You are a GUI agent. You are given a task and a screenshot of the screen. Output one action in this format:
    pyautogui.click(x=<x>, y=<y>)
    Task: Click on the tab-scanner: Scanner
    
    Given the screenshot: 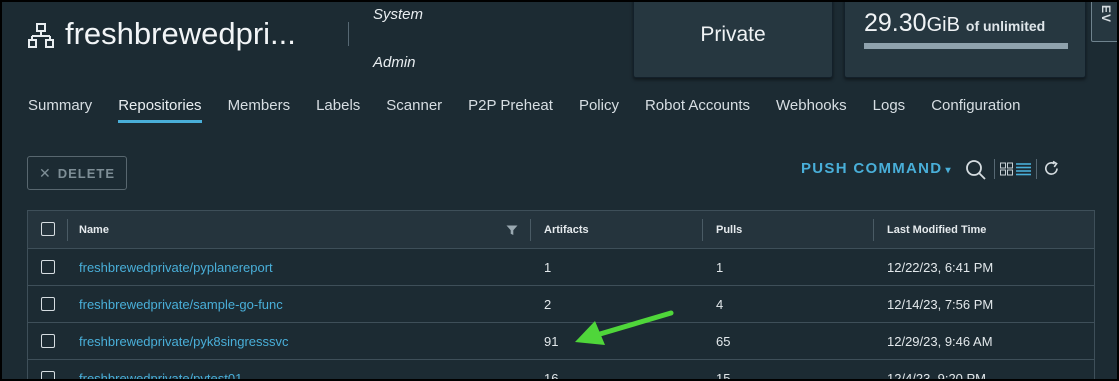 What is the action you would take?
    pyautogui.click(x=414, y=110)
    